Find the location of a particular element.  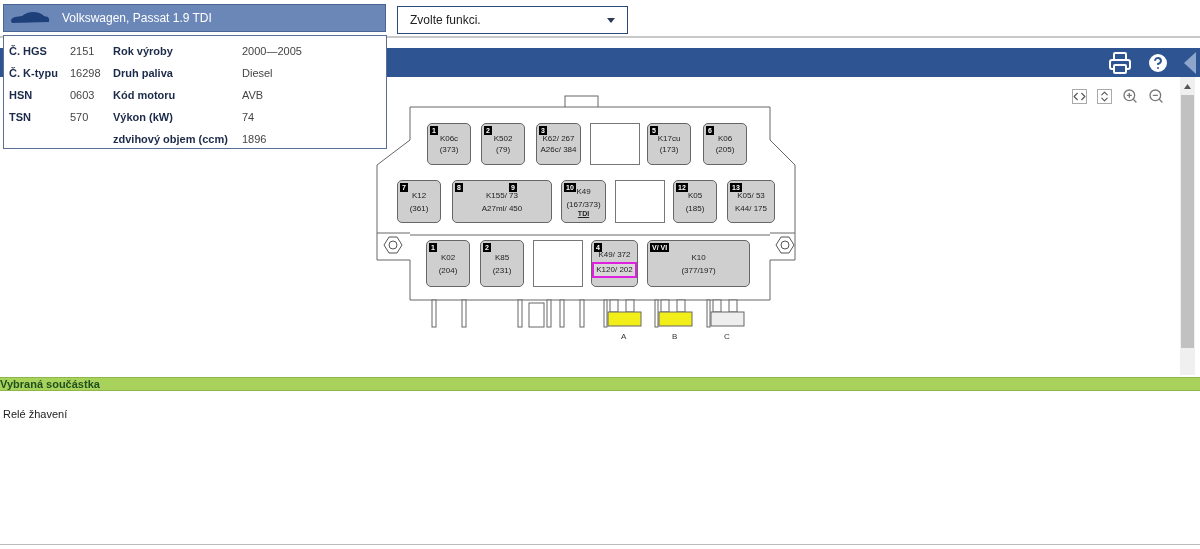

relay-label: (377/197) is located at coordinates (698, 270).